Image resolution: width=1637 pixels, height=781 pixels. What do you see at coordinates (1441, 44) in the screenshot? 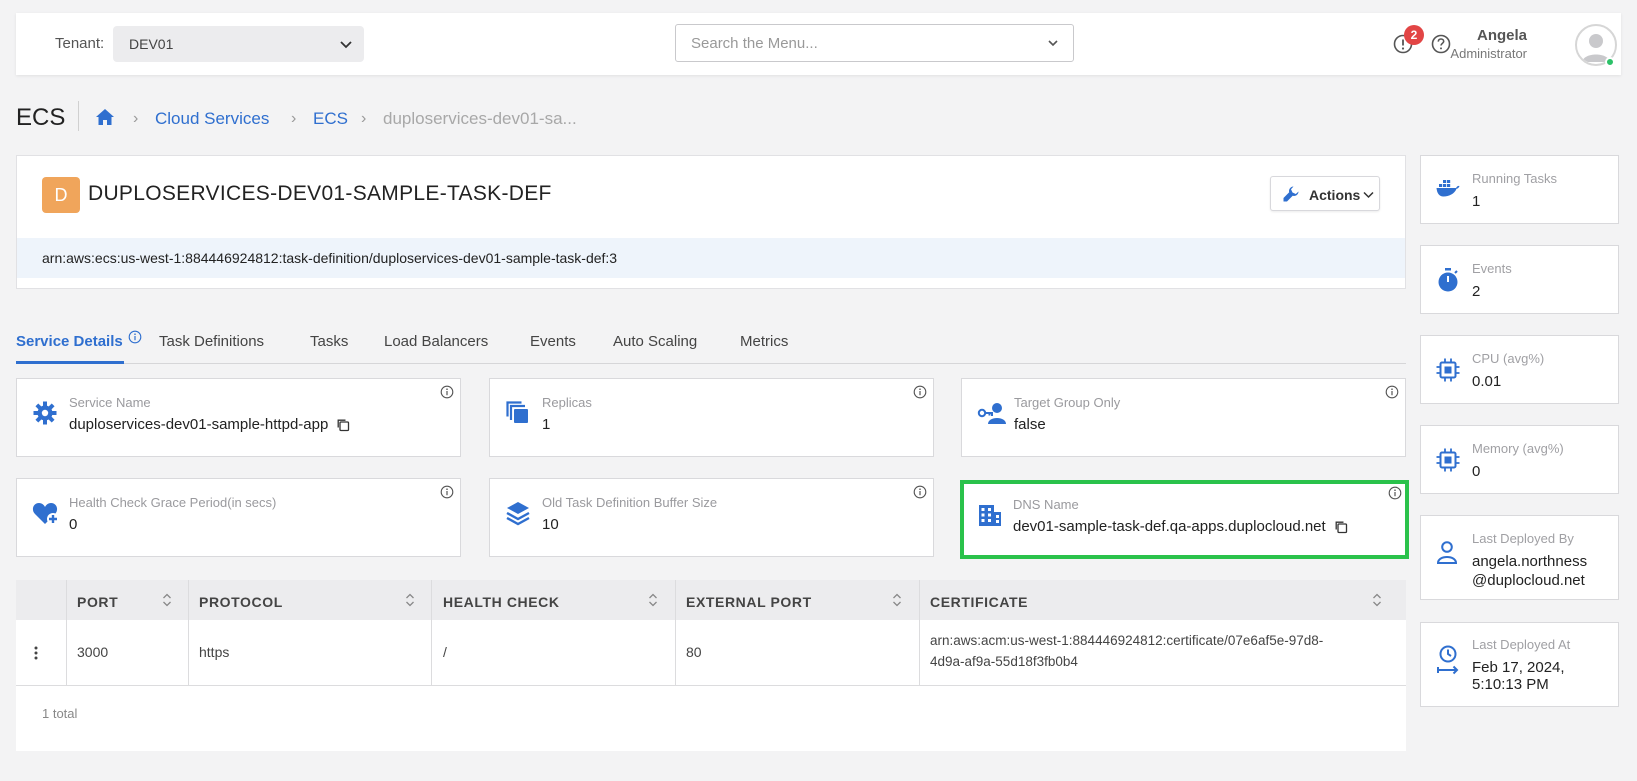
I see `help-icon` at bounding box center [1441, 44].